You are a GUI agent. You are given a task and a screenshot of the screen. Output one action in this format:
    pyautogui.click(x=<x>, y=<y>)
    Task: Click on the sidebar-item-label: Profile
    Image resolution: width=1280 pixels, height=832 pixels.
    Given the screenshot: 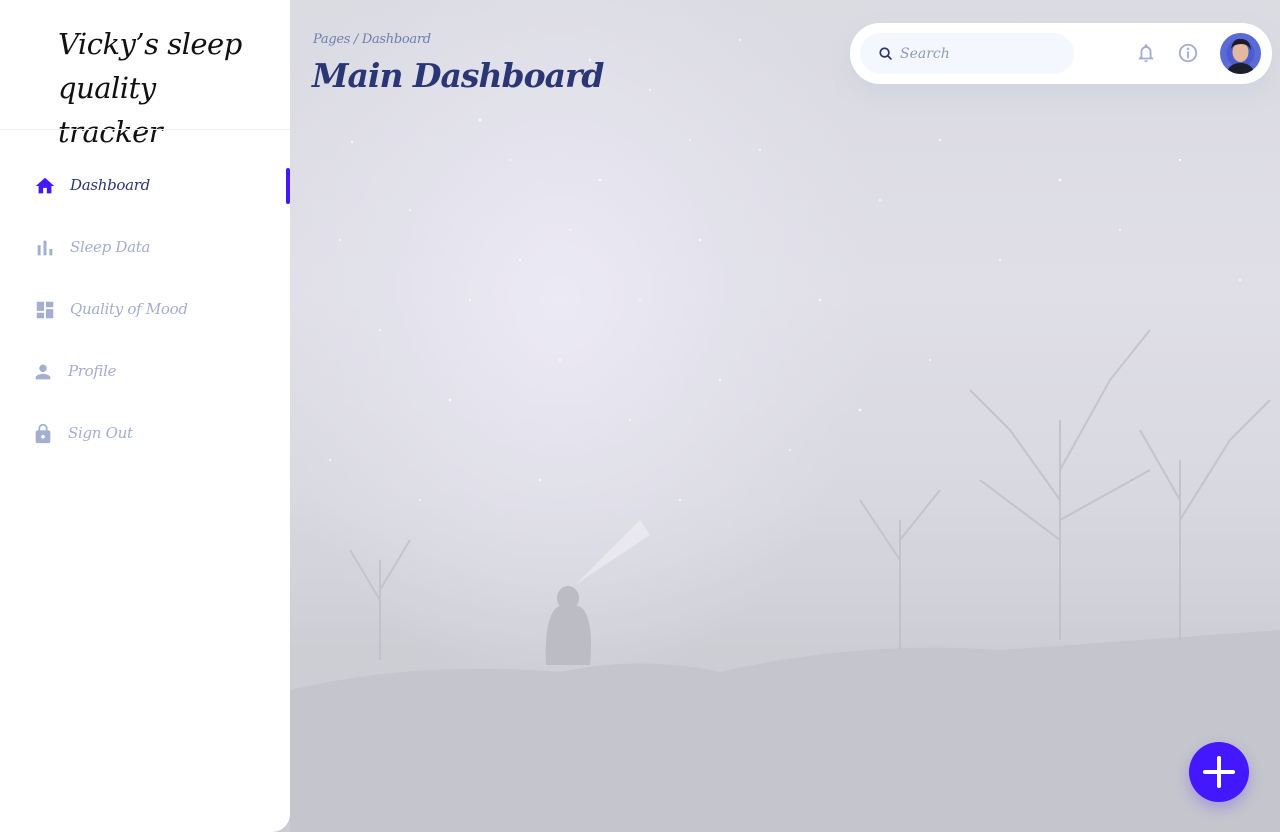 What is the action you would take?
    pyautogui.click(x=92, y=371)
    